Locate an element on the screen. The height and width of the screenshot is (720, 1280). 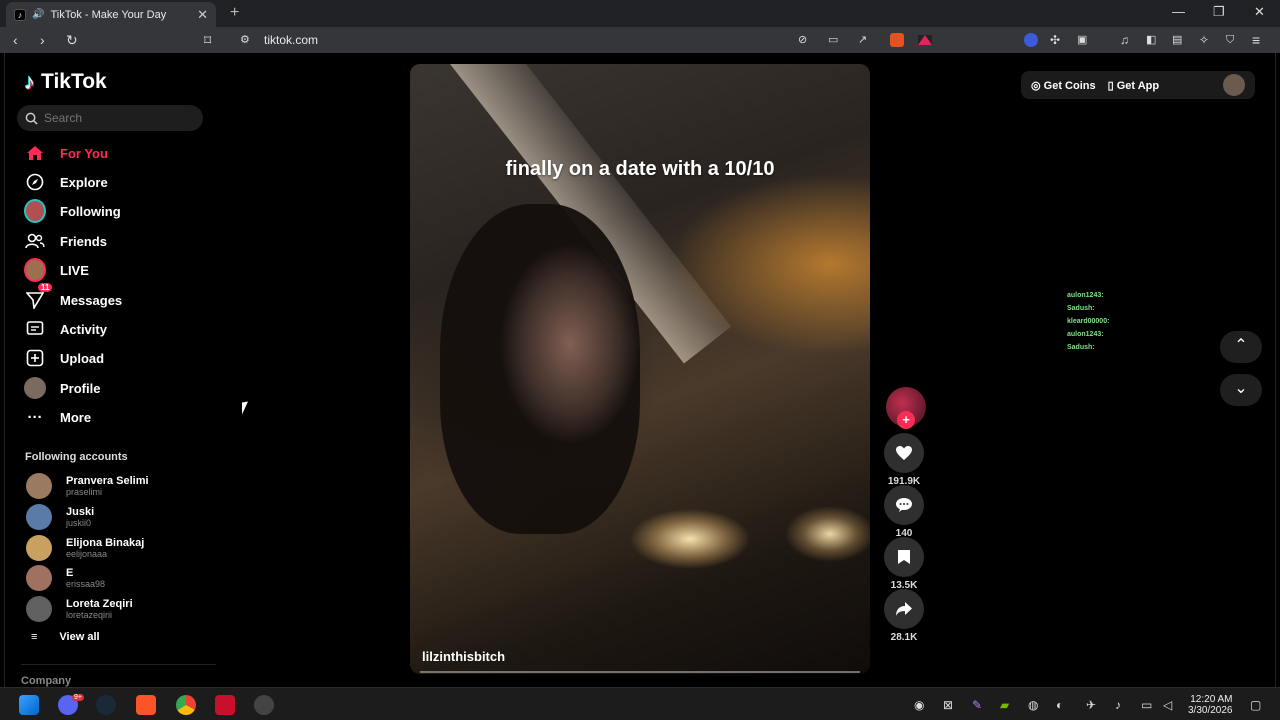
bookmark-icon: ⌑ is located at coordinates (207, 40).